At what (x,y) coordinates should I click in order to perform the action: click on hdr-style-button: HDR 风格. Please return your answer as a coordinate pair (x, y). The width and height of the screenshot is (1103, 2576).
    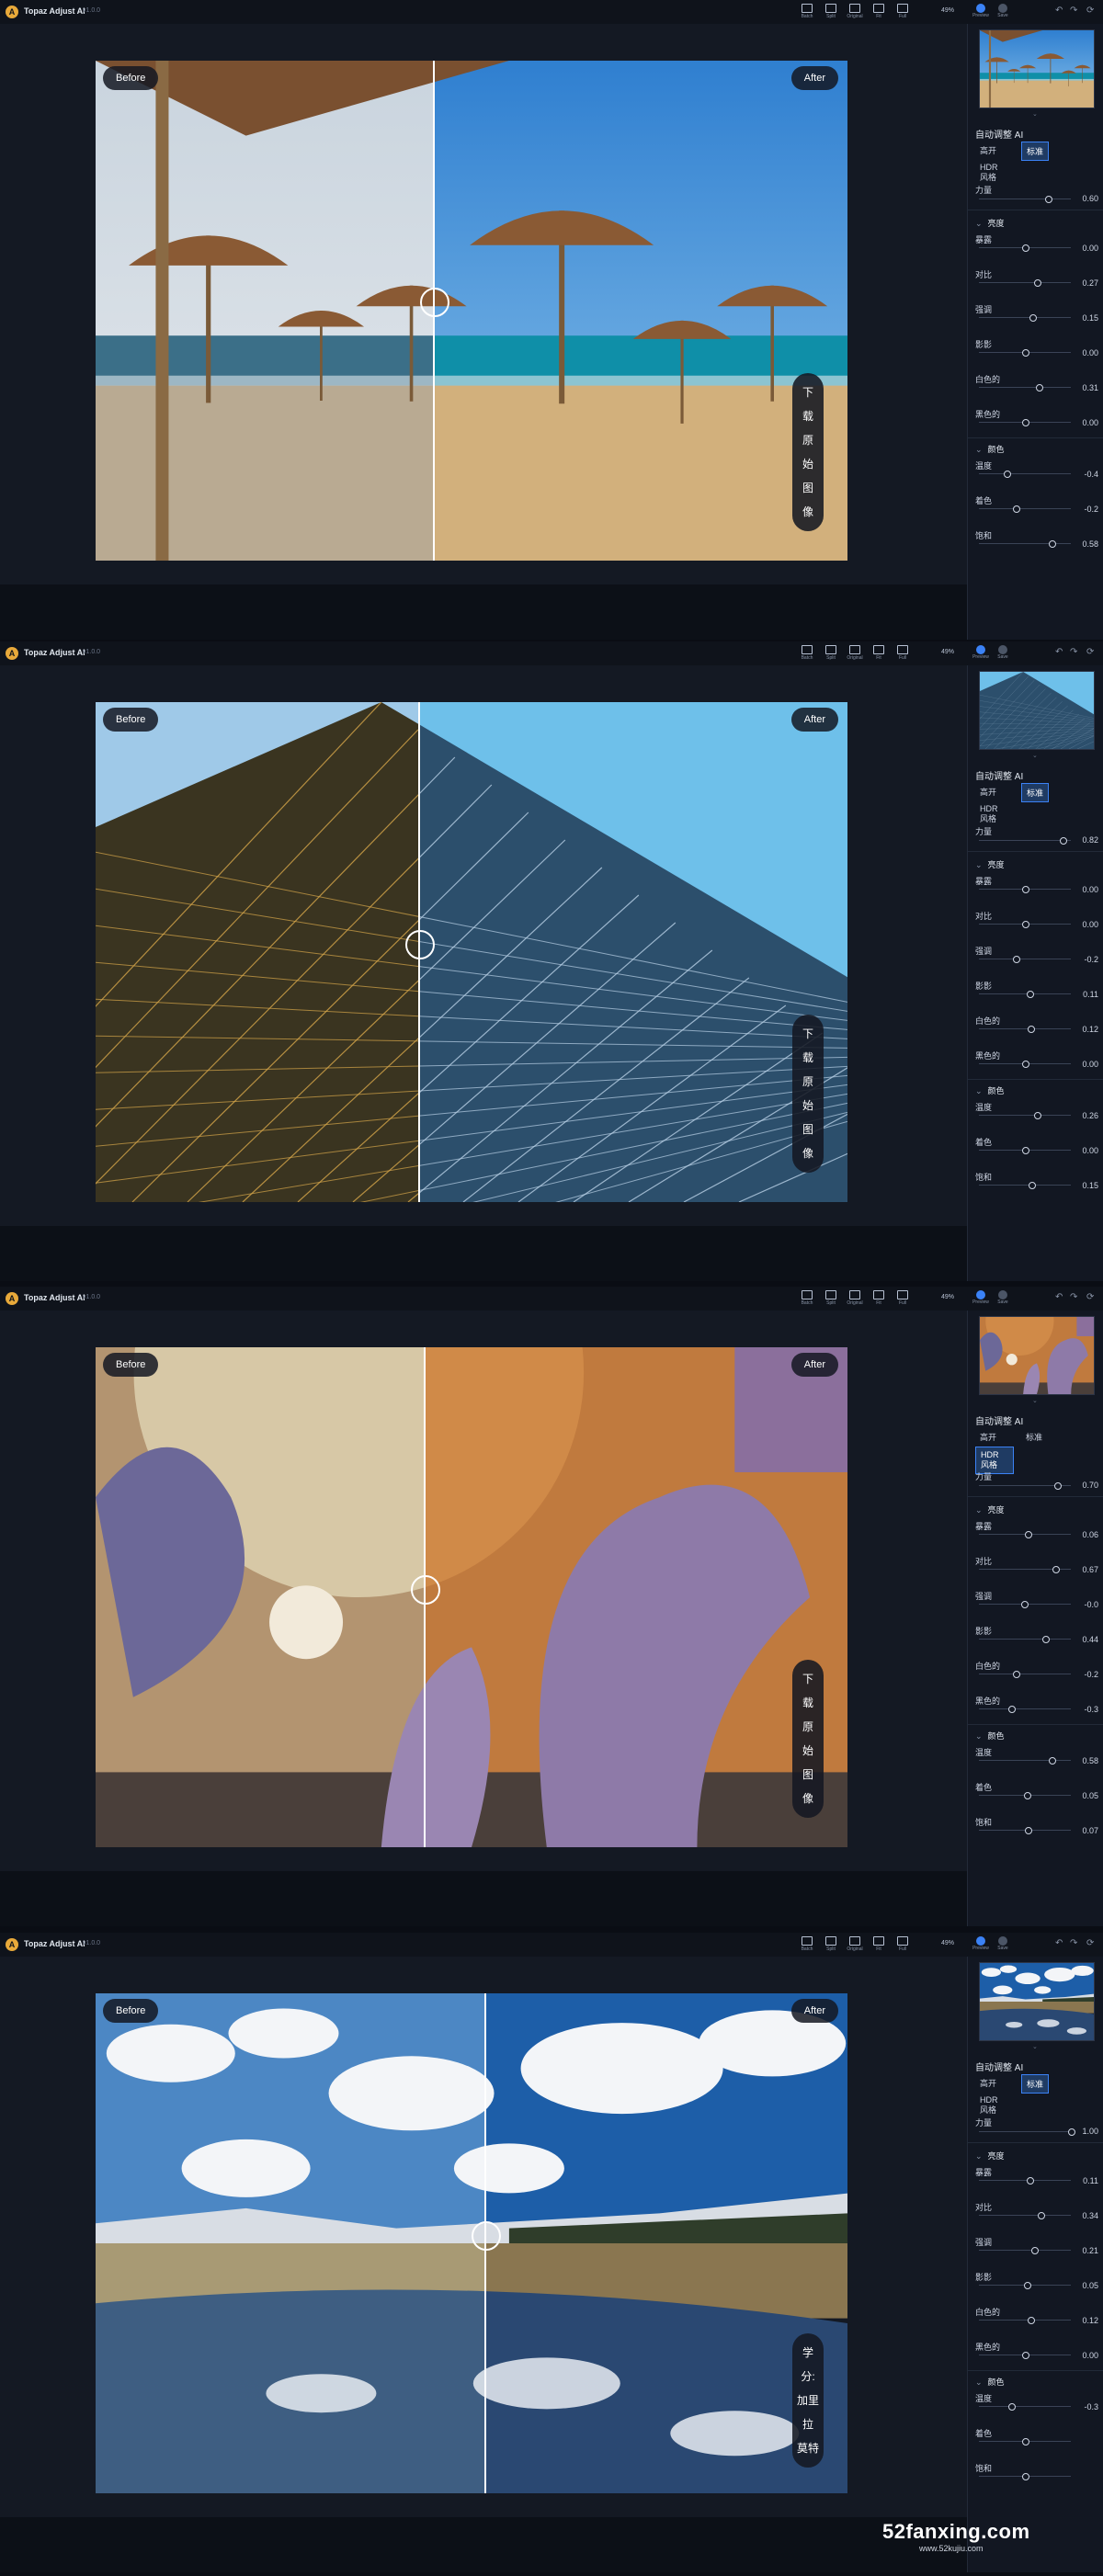
    Looking at the image, I should click on (993, 173).